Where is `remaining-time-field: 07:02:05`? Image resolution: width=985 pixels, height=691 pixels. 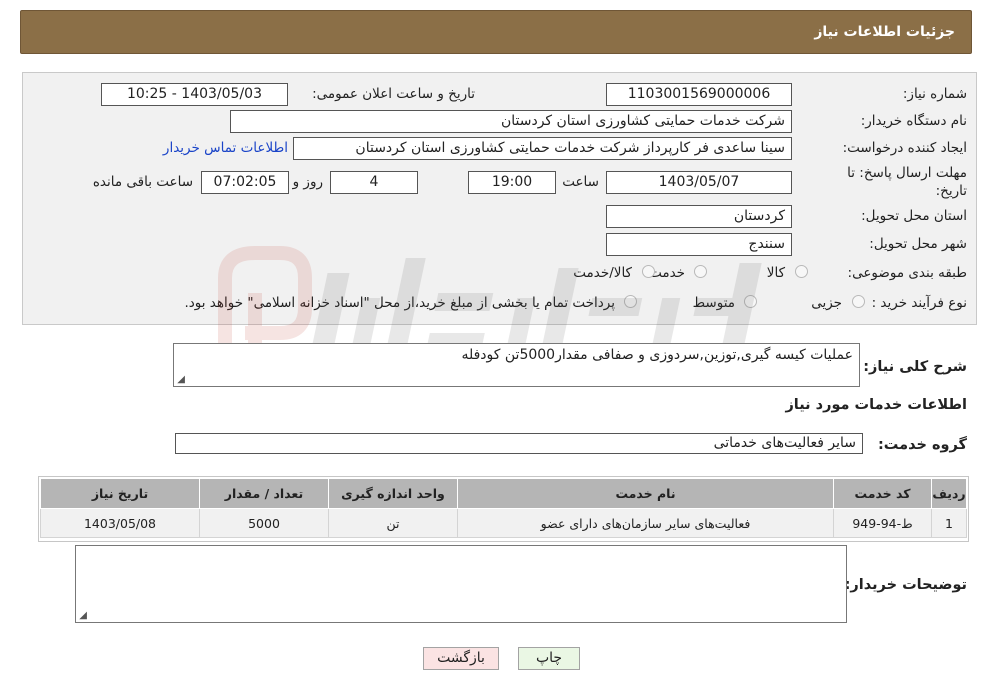 remaining-time-field: 07:02:05 is located at coordinates (245, 182).